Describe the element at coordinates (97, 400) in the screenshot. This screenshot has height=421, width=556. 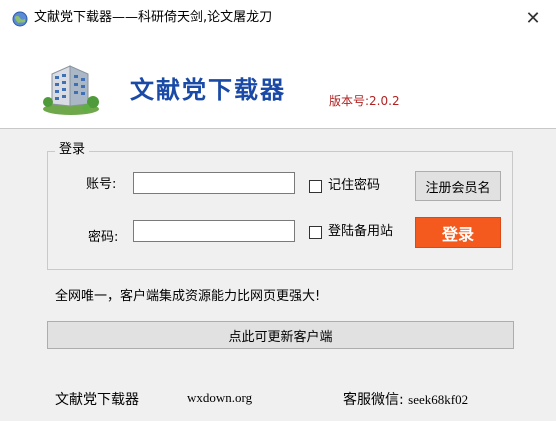
I see `footer-app-name: 文献党下载器` at that location.